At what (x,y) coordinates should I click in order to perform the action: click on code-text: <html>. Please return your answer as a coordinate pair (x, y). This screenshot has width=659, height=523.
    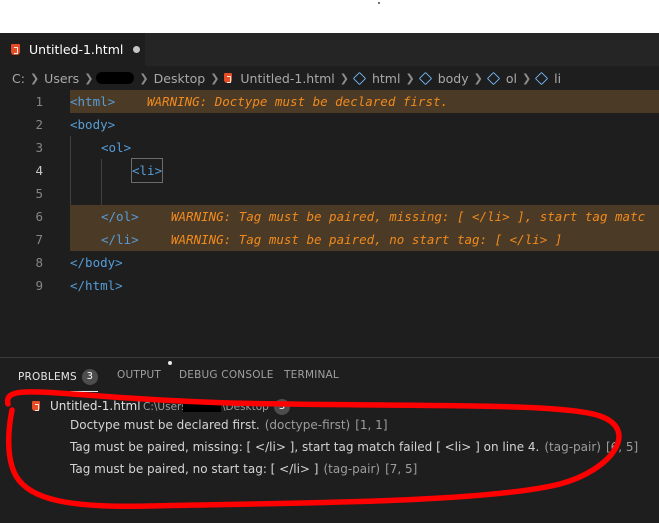
    Looking at the image, I should click on (93, 101).